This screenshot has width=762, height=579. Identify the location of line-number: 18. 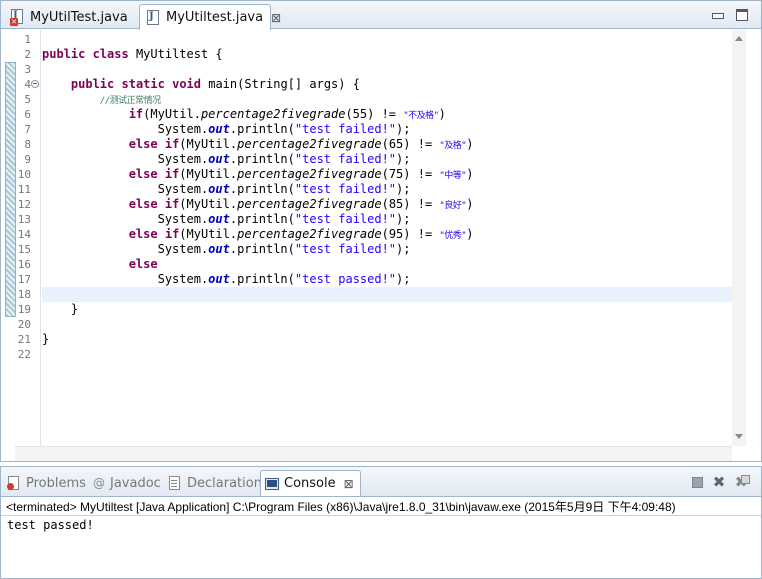
(24, 294).